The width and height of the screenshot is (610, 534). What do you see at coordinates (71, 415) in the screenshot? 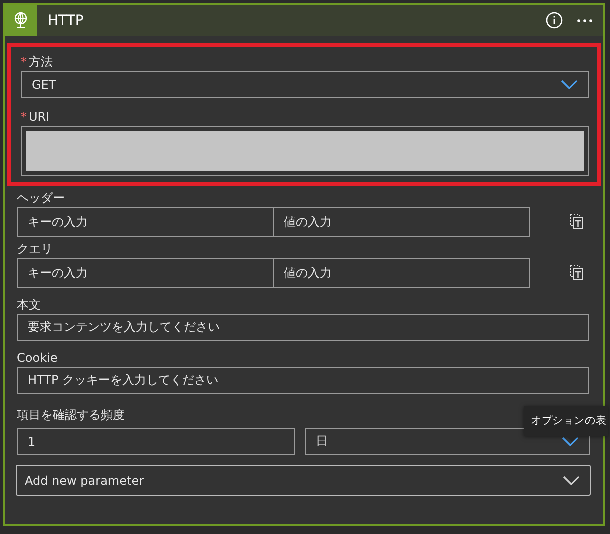
I see `field-label: 項目を確認する頻度` at bounding box center [71, 415].